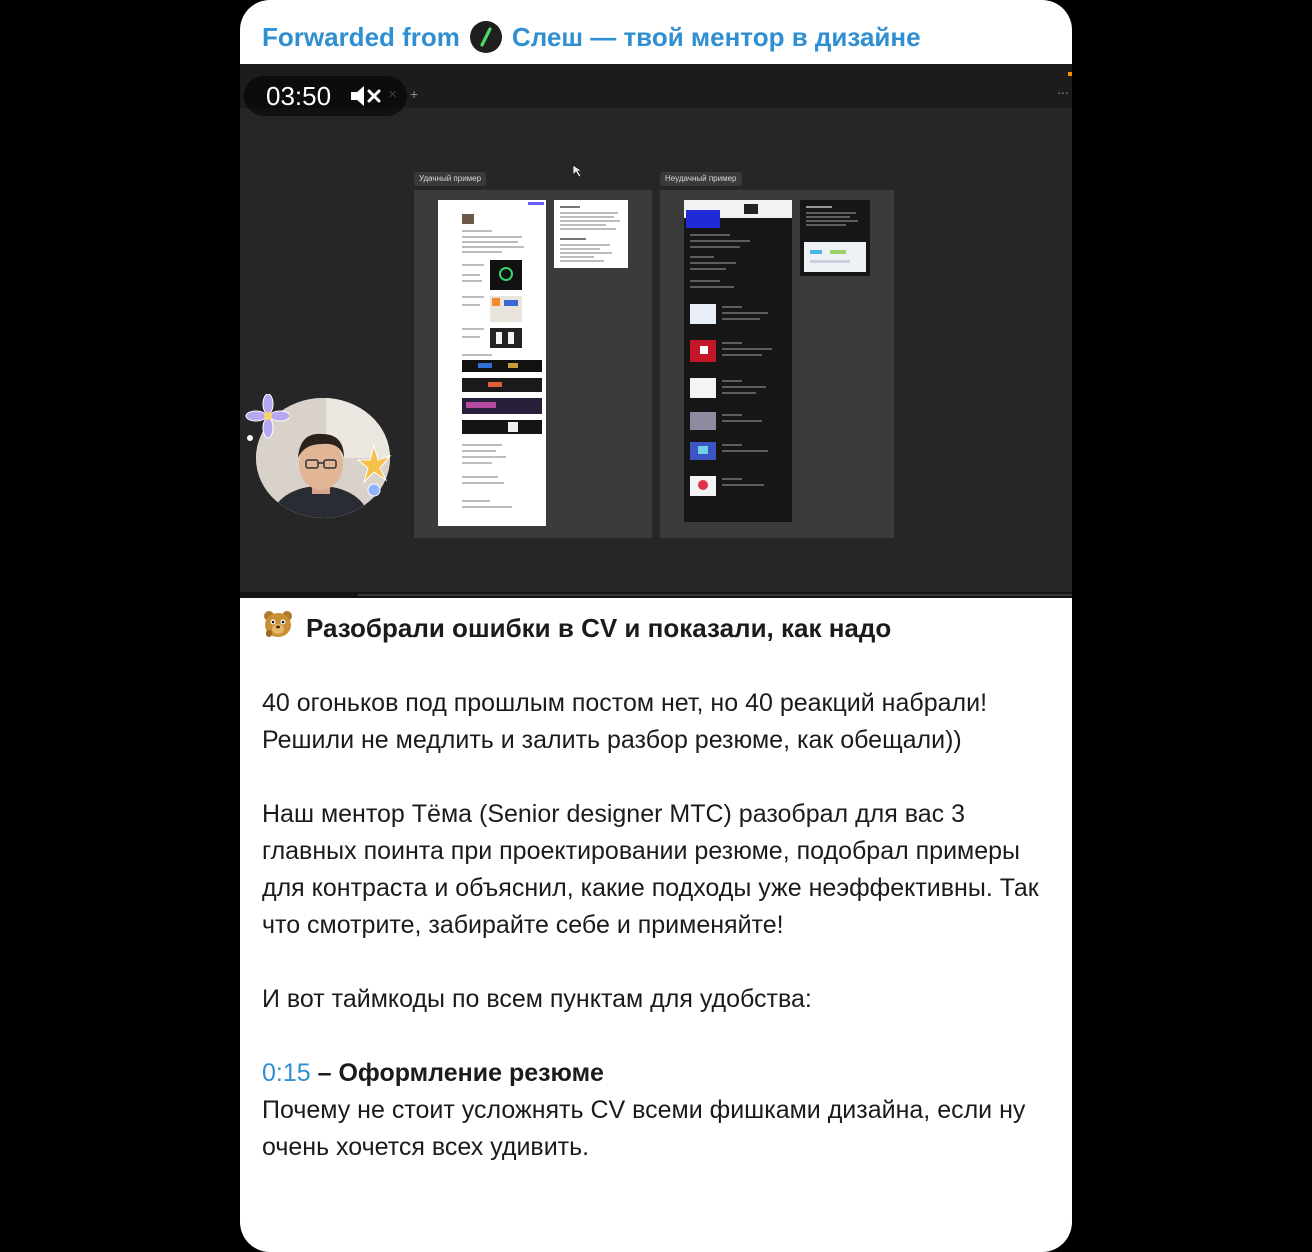  What do you see at coordinates (1063, 92) in the screenshot?
I see `more-icon: ···` at bounding box center [1063, 92].